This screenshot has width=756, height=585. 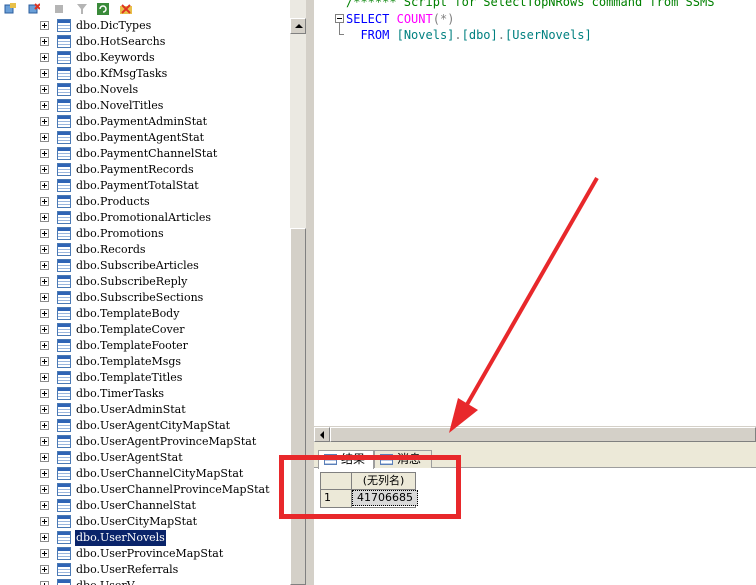 What do you see at coordinates (145, 186) in the screenshot?
I see `tree-item-table: dbo.PaymentTotalStat` at bounding box center [145, 186].